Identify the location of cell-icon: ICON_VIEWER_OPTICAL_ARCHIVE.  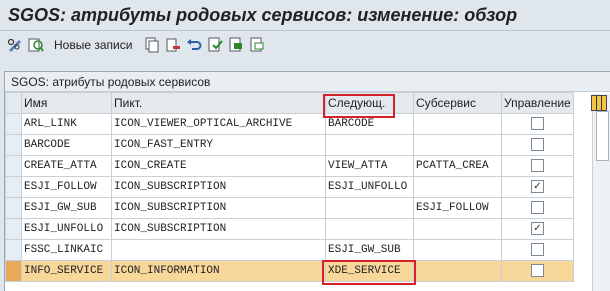
(218, 124).